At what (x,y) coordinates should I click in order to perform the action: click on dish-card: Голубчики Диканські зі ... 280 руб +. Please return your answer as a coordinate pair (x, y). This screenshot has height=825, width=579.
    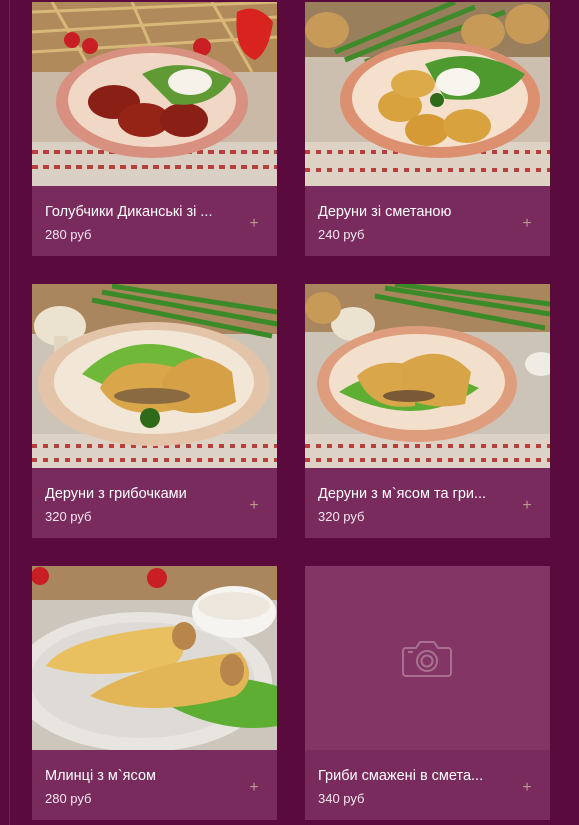
    Looking at the image, I should click on (154, 129).